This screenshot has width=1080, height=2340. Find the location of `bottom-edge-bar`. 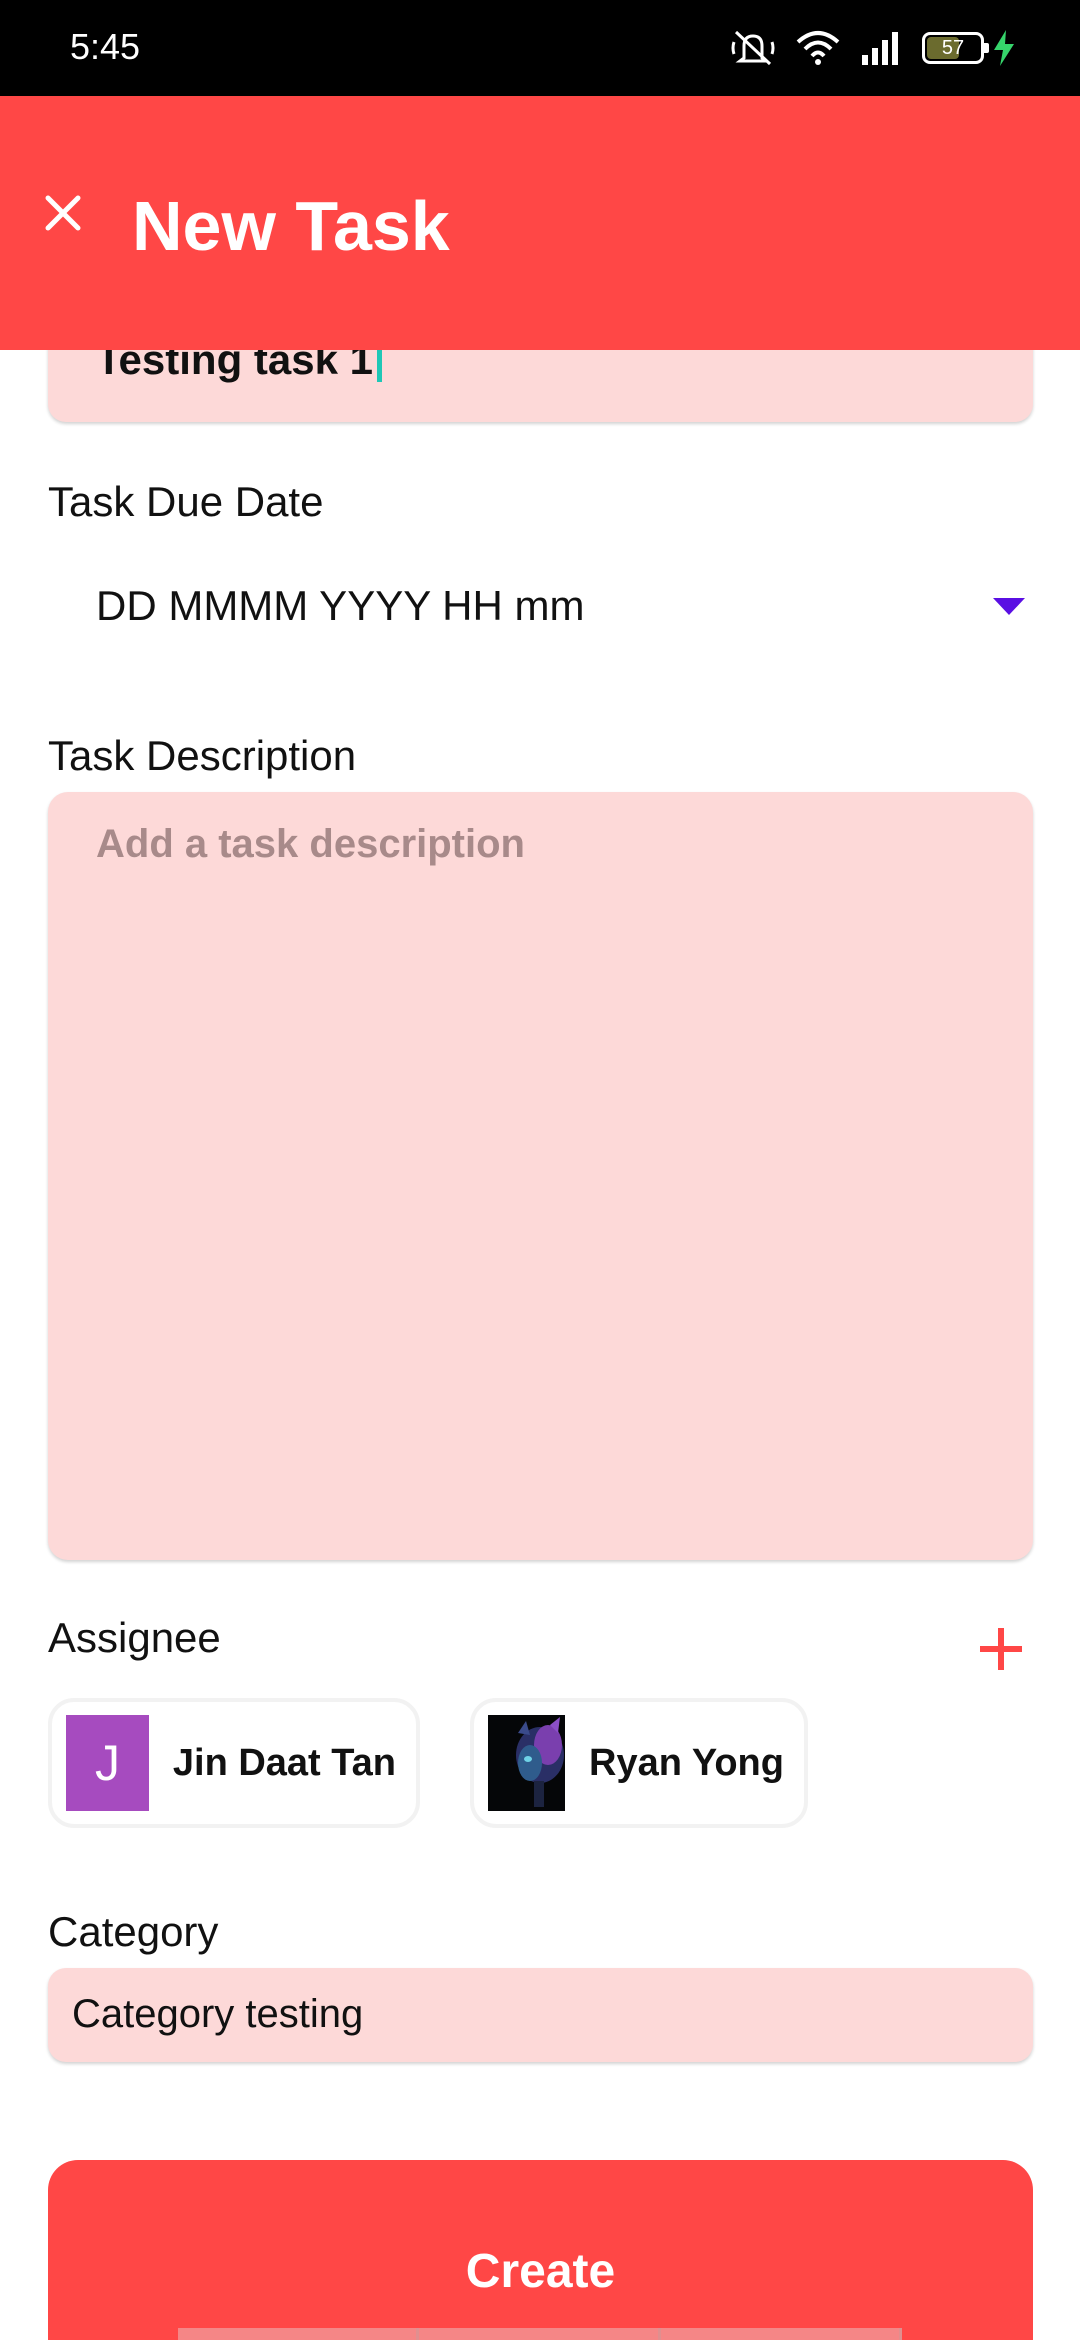

bottom-edge-bar is located at coordinates (540, 2334).